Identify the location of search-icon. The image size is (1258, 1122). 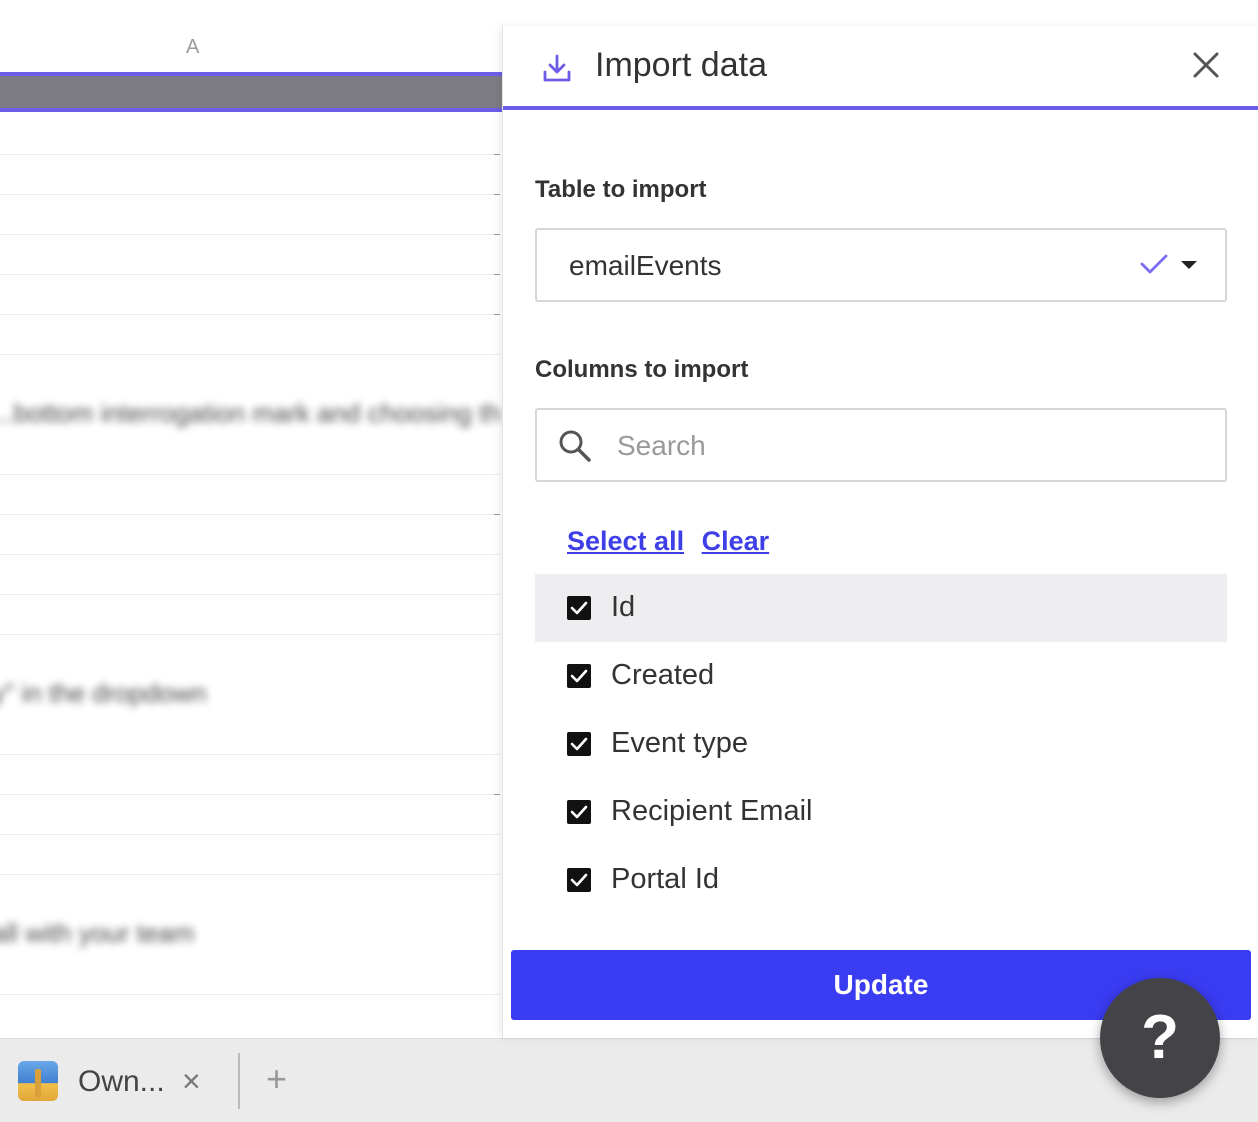
(575, 446).